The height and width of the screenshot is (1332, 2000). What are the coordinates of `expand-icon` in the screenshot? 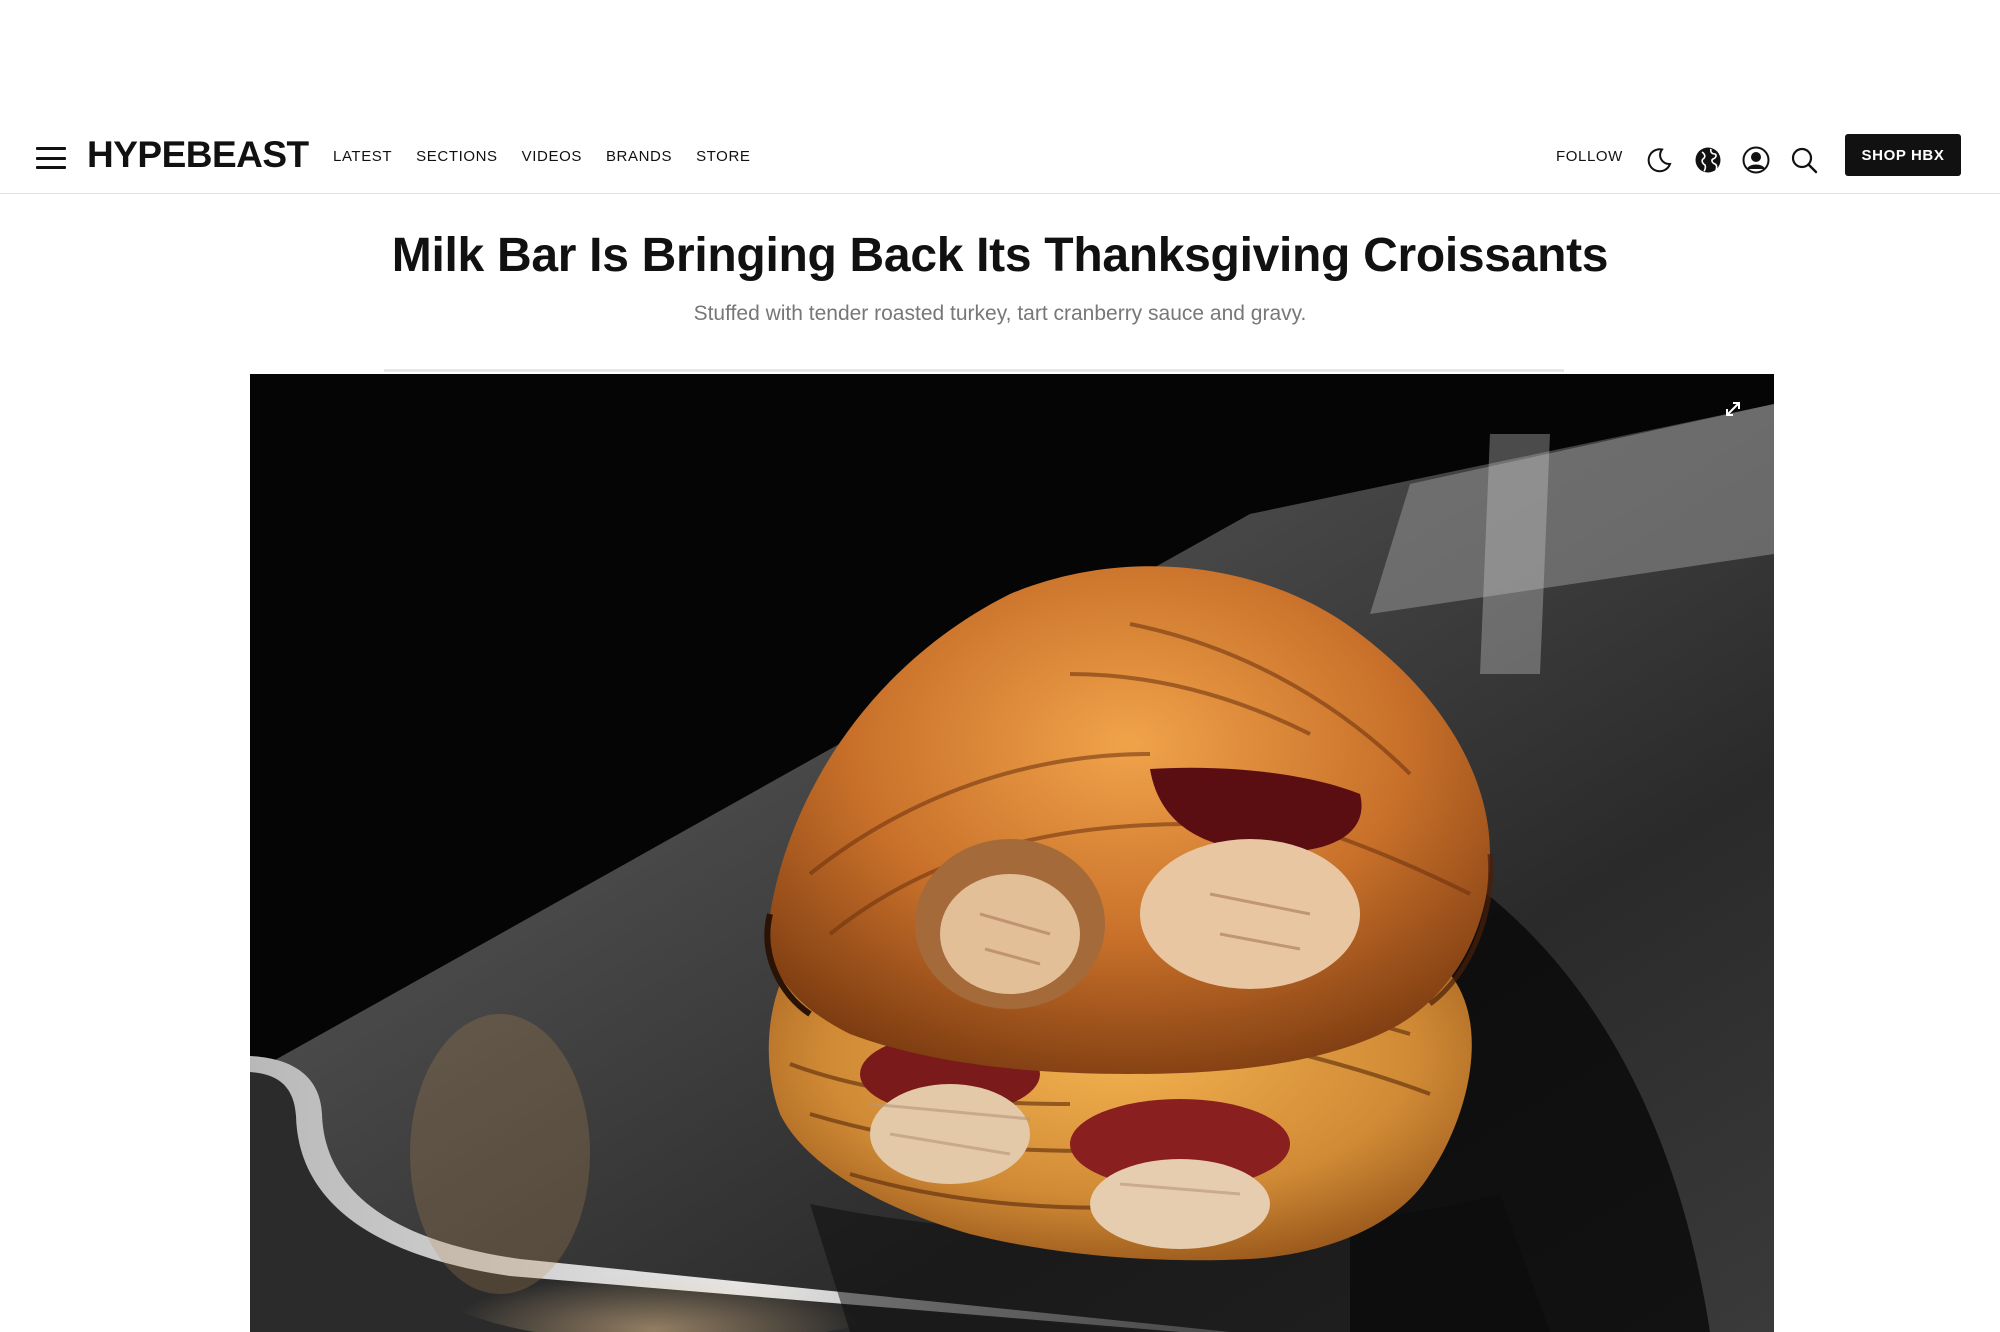 It's located at (1733, 409).